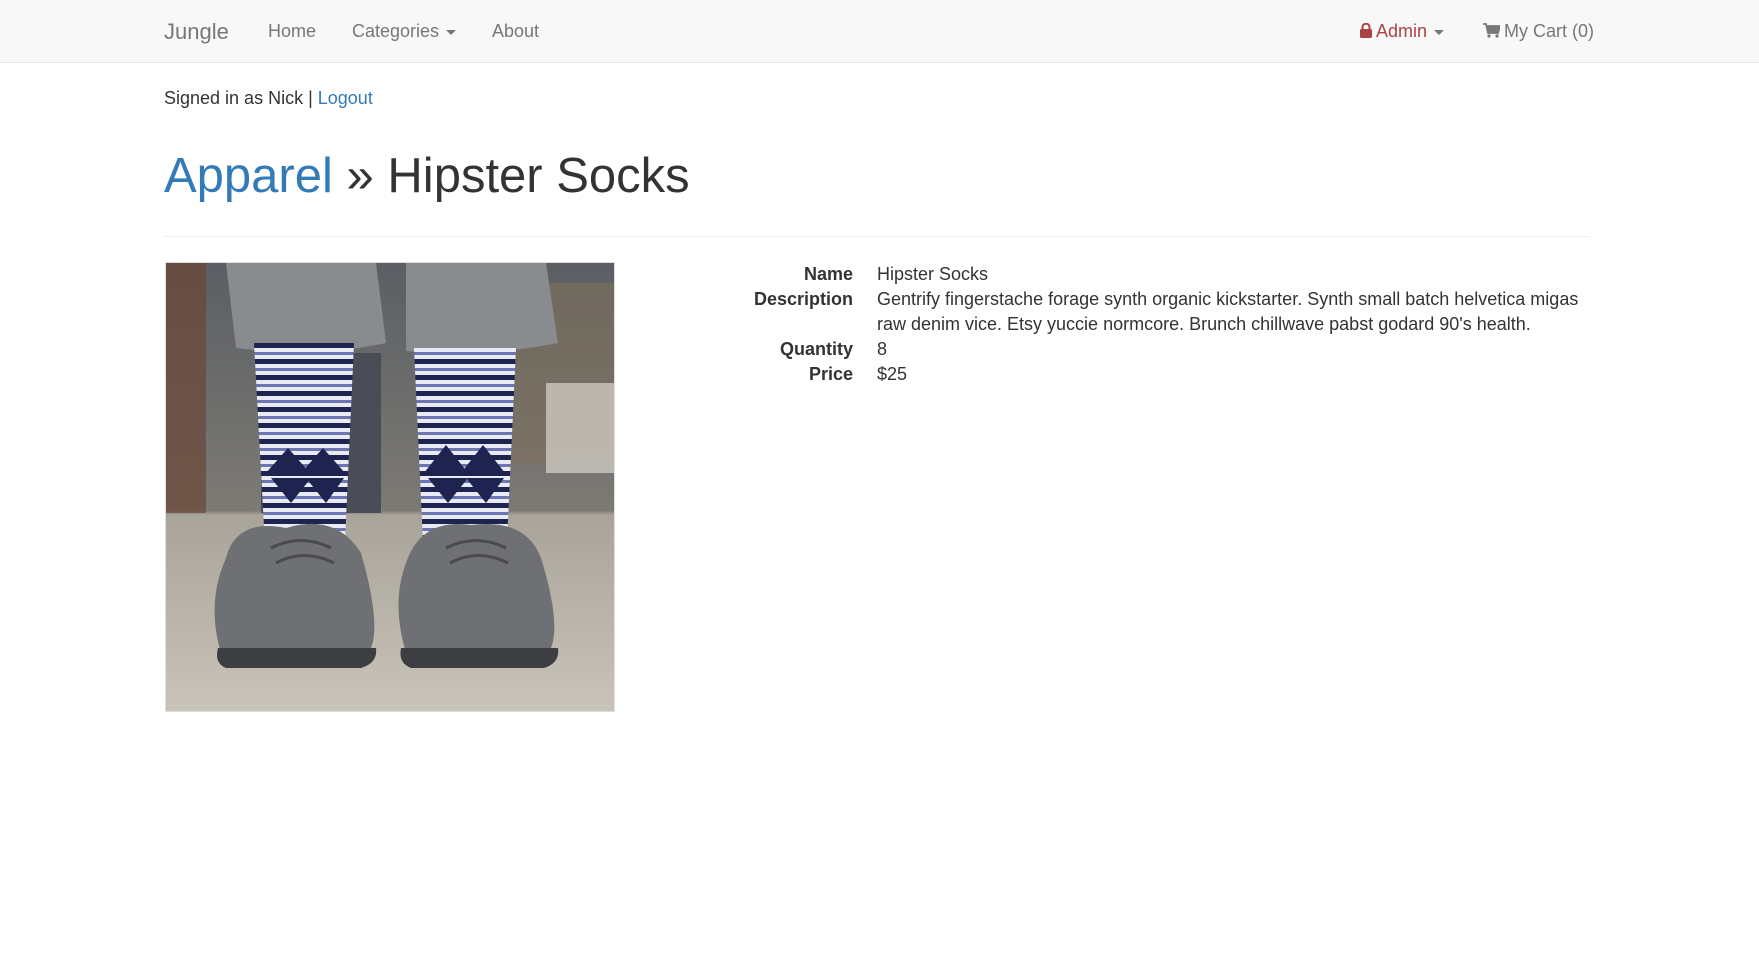 Image resolution: width=1759 pixels, height=972 pixels. What do you see at coordinates (396, 31) in the screenshot?
I see `nav-categories-label: Categories` at bounding box center [396, 31].